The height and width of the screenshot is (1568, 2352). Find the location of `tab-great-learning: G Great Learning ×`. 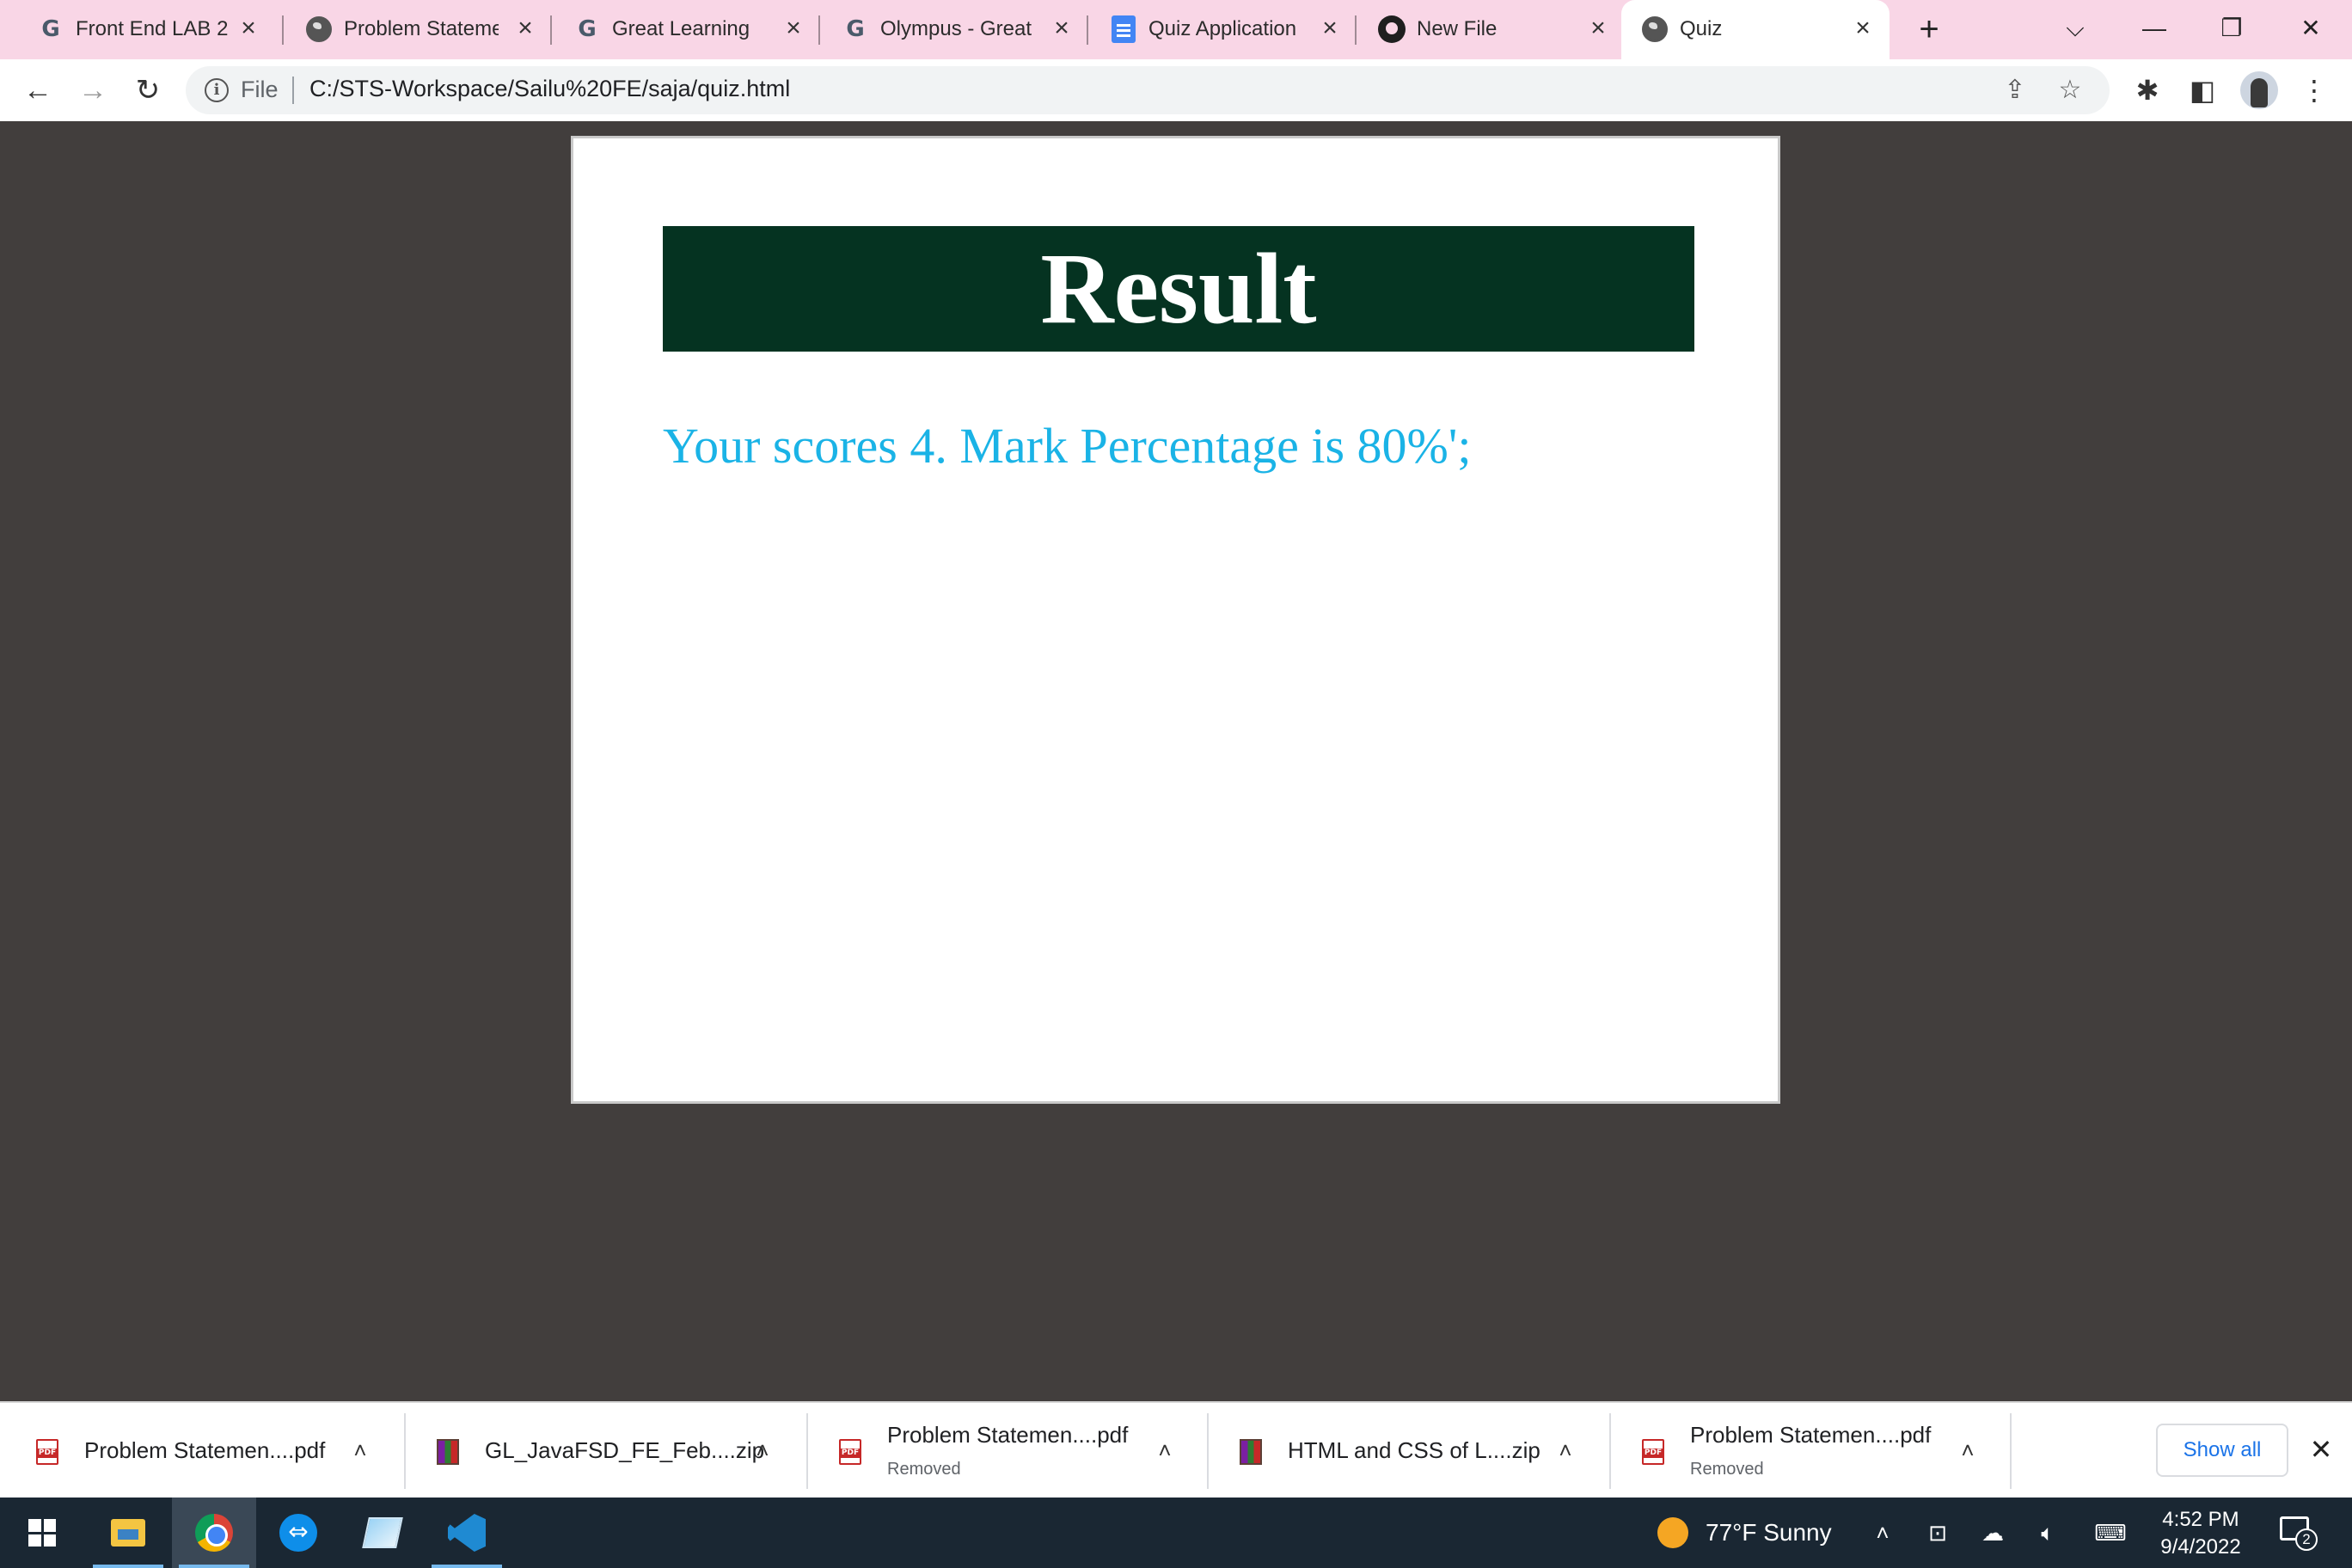

tab-great-learning: G Great Learning × is located at coordinates (687, 29).